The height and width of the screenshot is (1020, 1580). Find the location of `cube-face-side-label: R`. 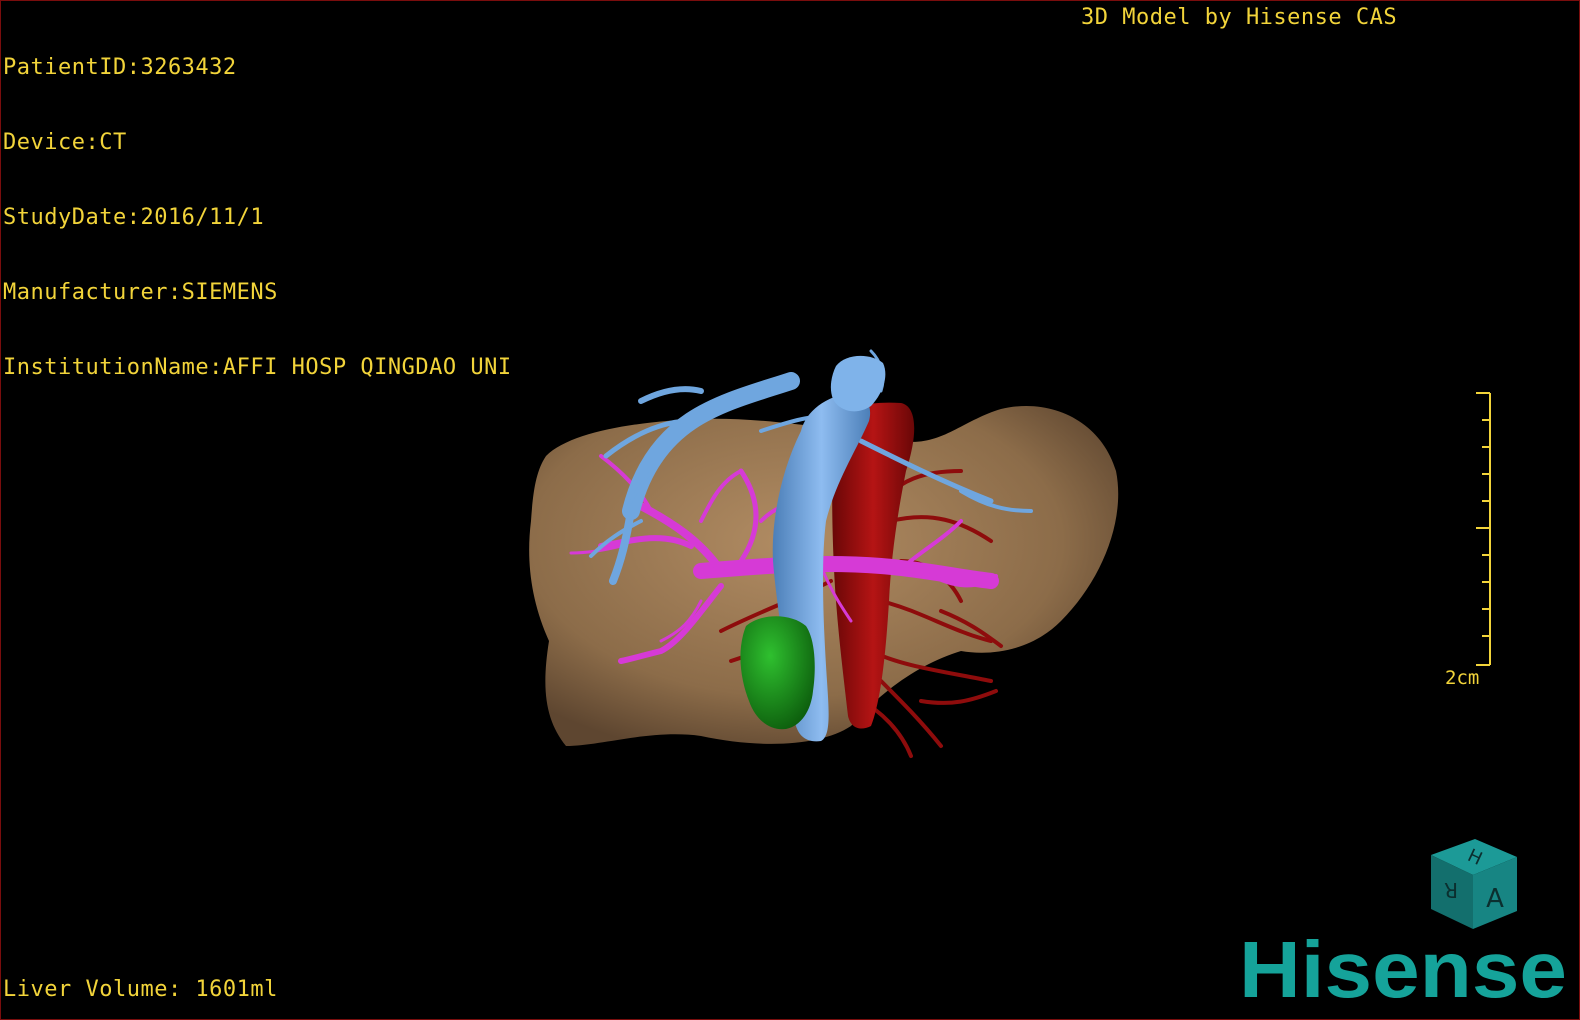

cube-face-side-label: R is located at coordinates (1451, 890).